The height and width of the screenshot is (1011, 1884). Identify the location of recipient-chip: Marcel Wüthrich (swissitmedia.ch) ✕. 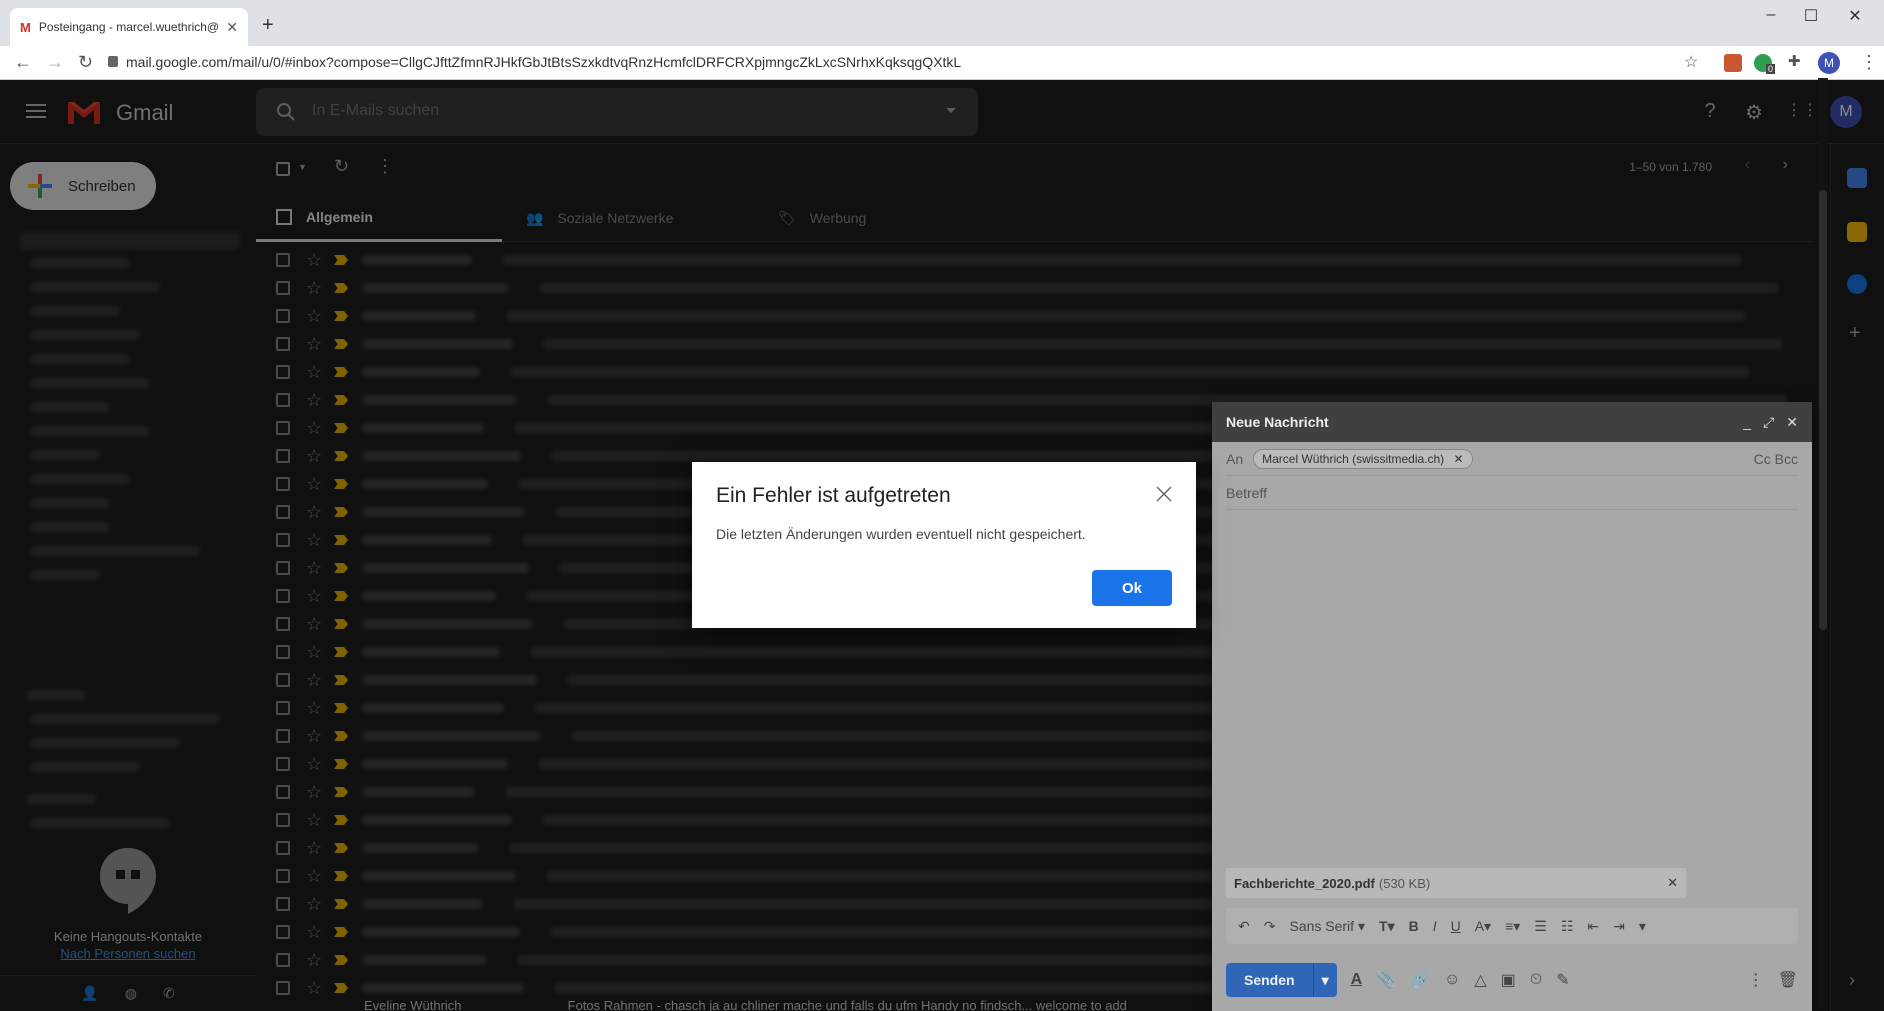
(1363, 458).